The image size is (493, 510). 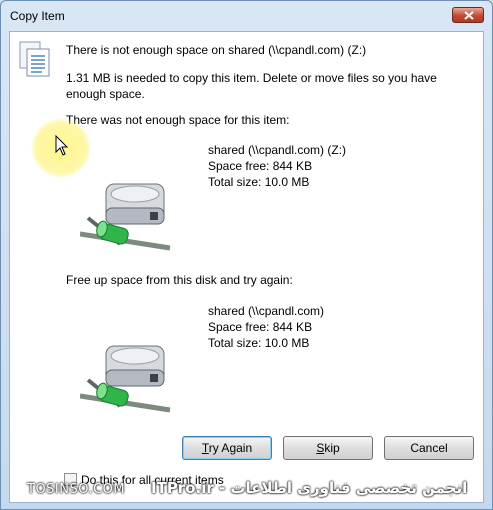 What do you see at coordinates (266, 311) in the screenshot?
I see `drive-name: shared (\\cpandl.com)` at bounding box center [266, 311].